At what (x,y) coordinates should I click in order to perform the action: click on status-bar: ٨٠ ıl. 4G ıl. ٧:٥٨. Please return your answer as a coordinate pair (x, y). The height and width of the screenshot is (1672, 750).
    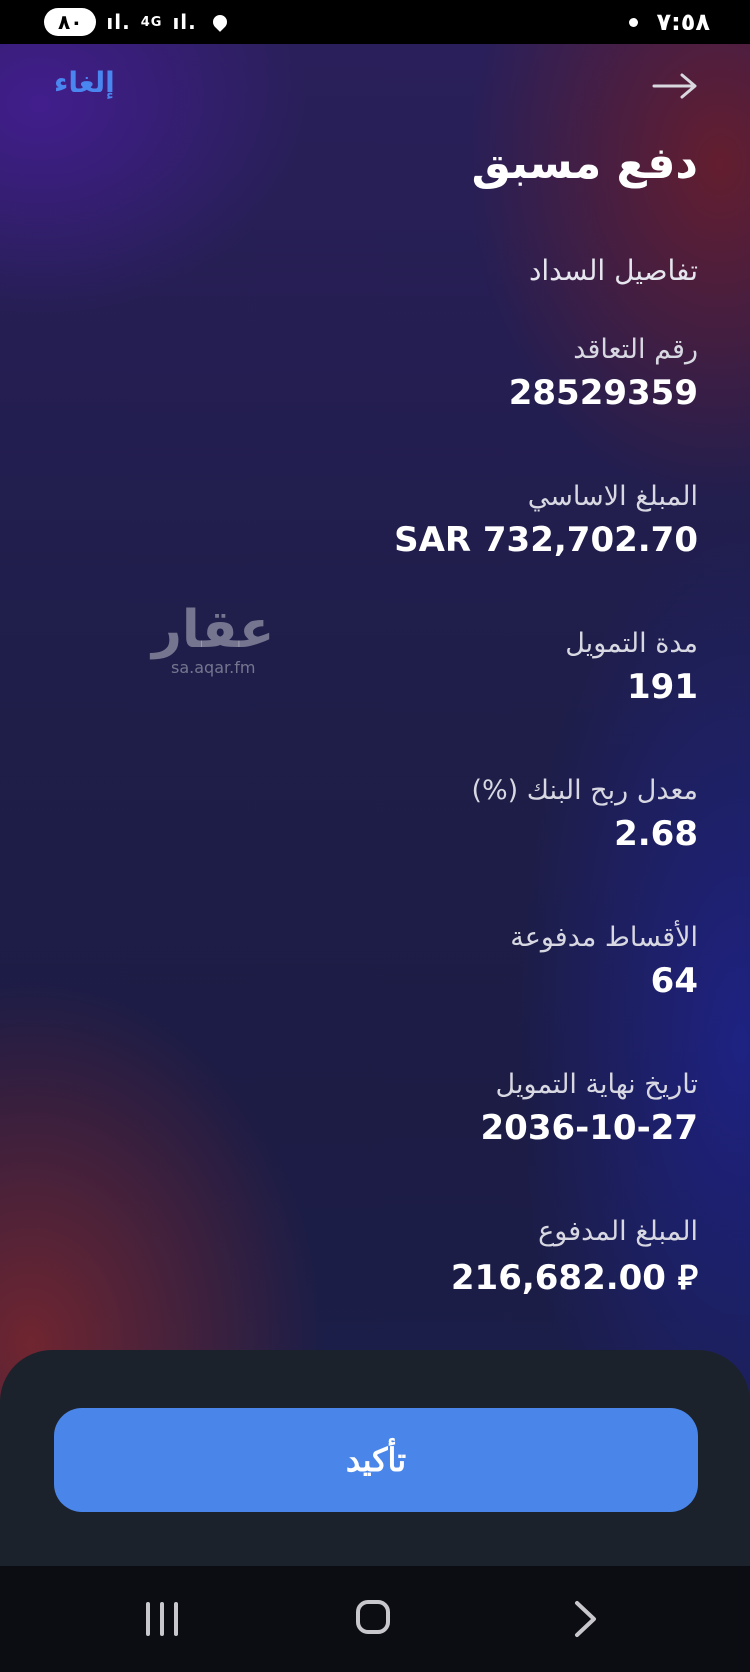
    Looking at the image, I should click on (375, 22).